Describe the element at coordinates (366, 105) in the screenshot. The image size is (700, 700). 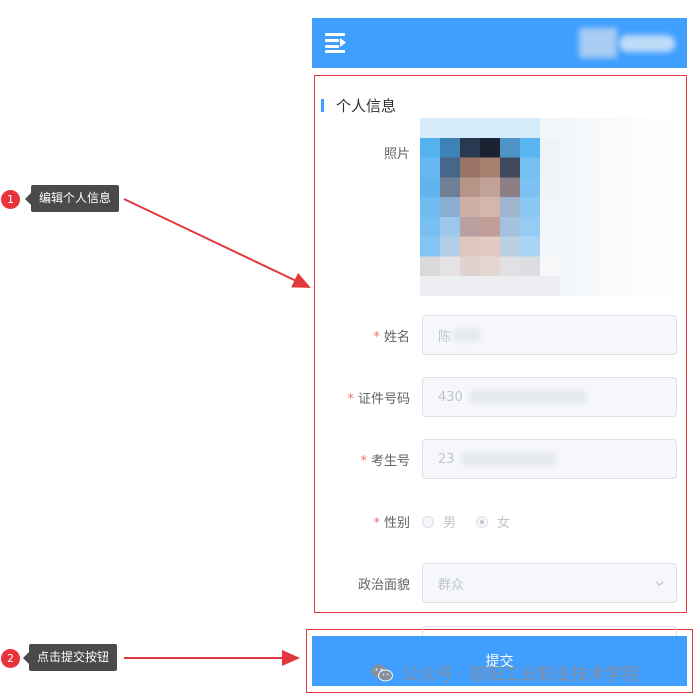
I see `section-title-text: 个人信息` at that location.